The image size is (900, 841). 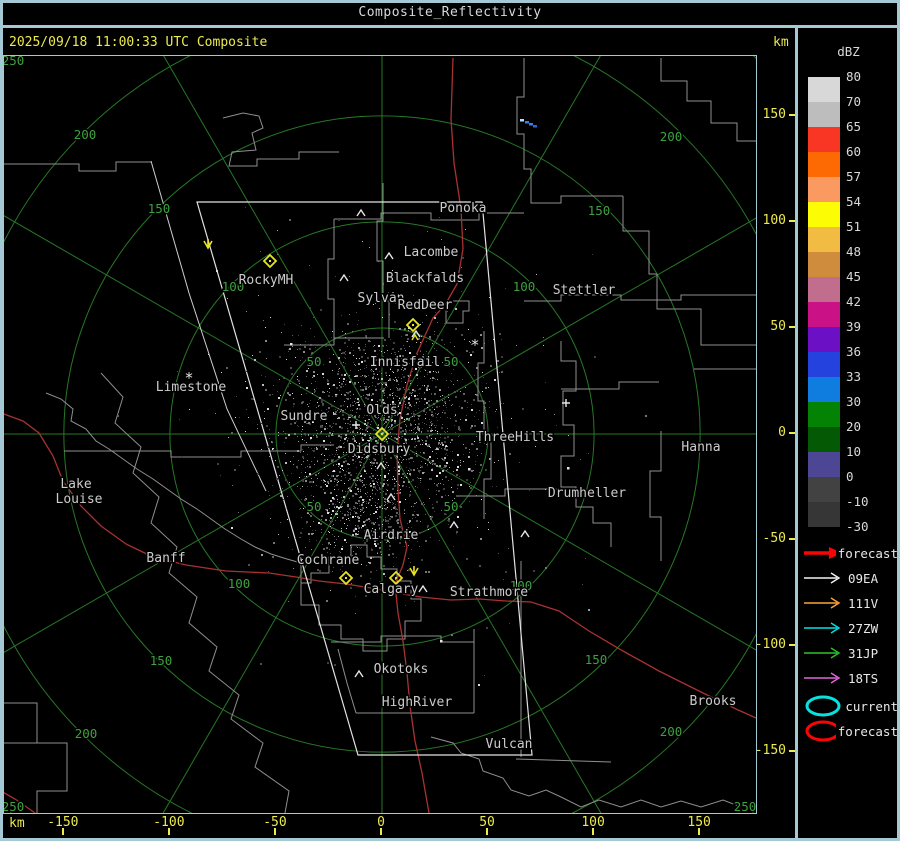 What do you see at coordinates (165, 558) in the screenshot?
I see `city-label: Banff` at bounding box center [165, 558].